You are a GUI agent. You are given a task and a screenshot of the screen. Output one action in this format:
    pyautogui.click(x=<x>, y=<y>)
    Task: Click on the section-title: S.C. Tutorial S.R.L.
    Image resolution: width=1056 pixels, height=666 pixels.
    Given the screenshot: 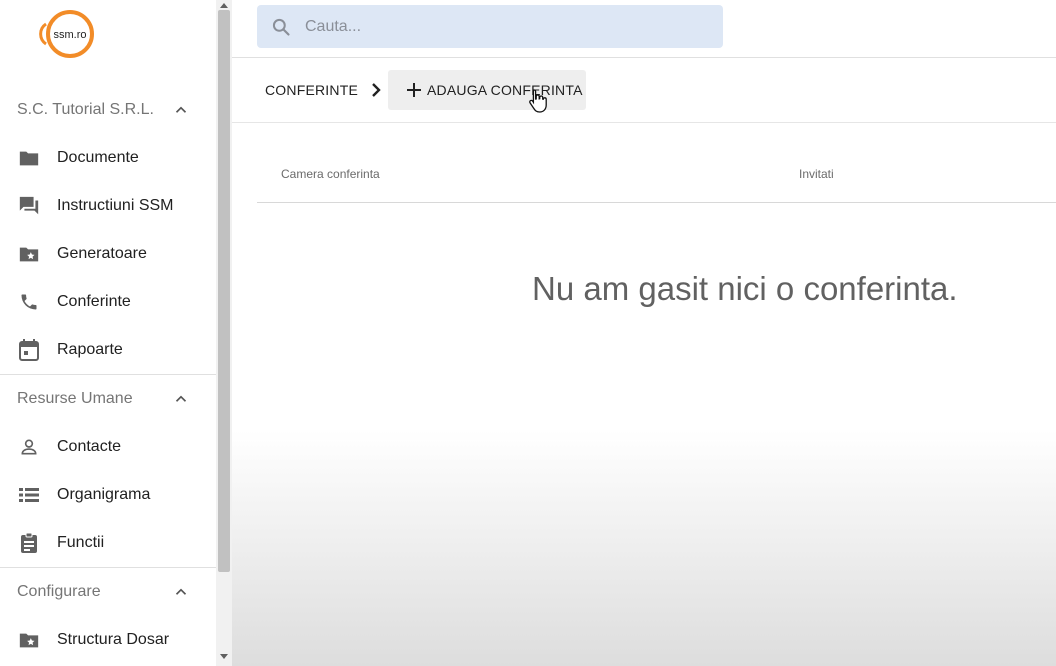 What is the action you would take?
    pyautogui.click(x=85, y=109)
    